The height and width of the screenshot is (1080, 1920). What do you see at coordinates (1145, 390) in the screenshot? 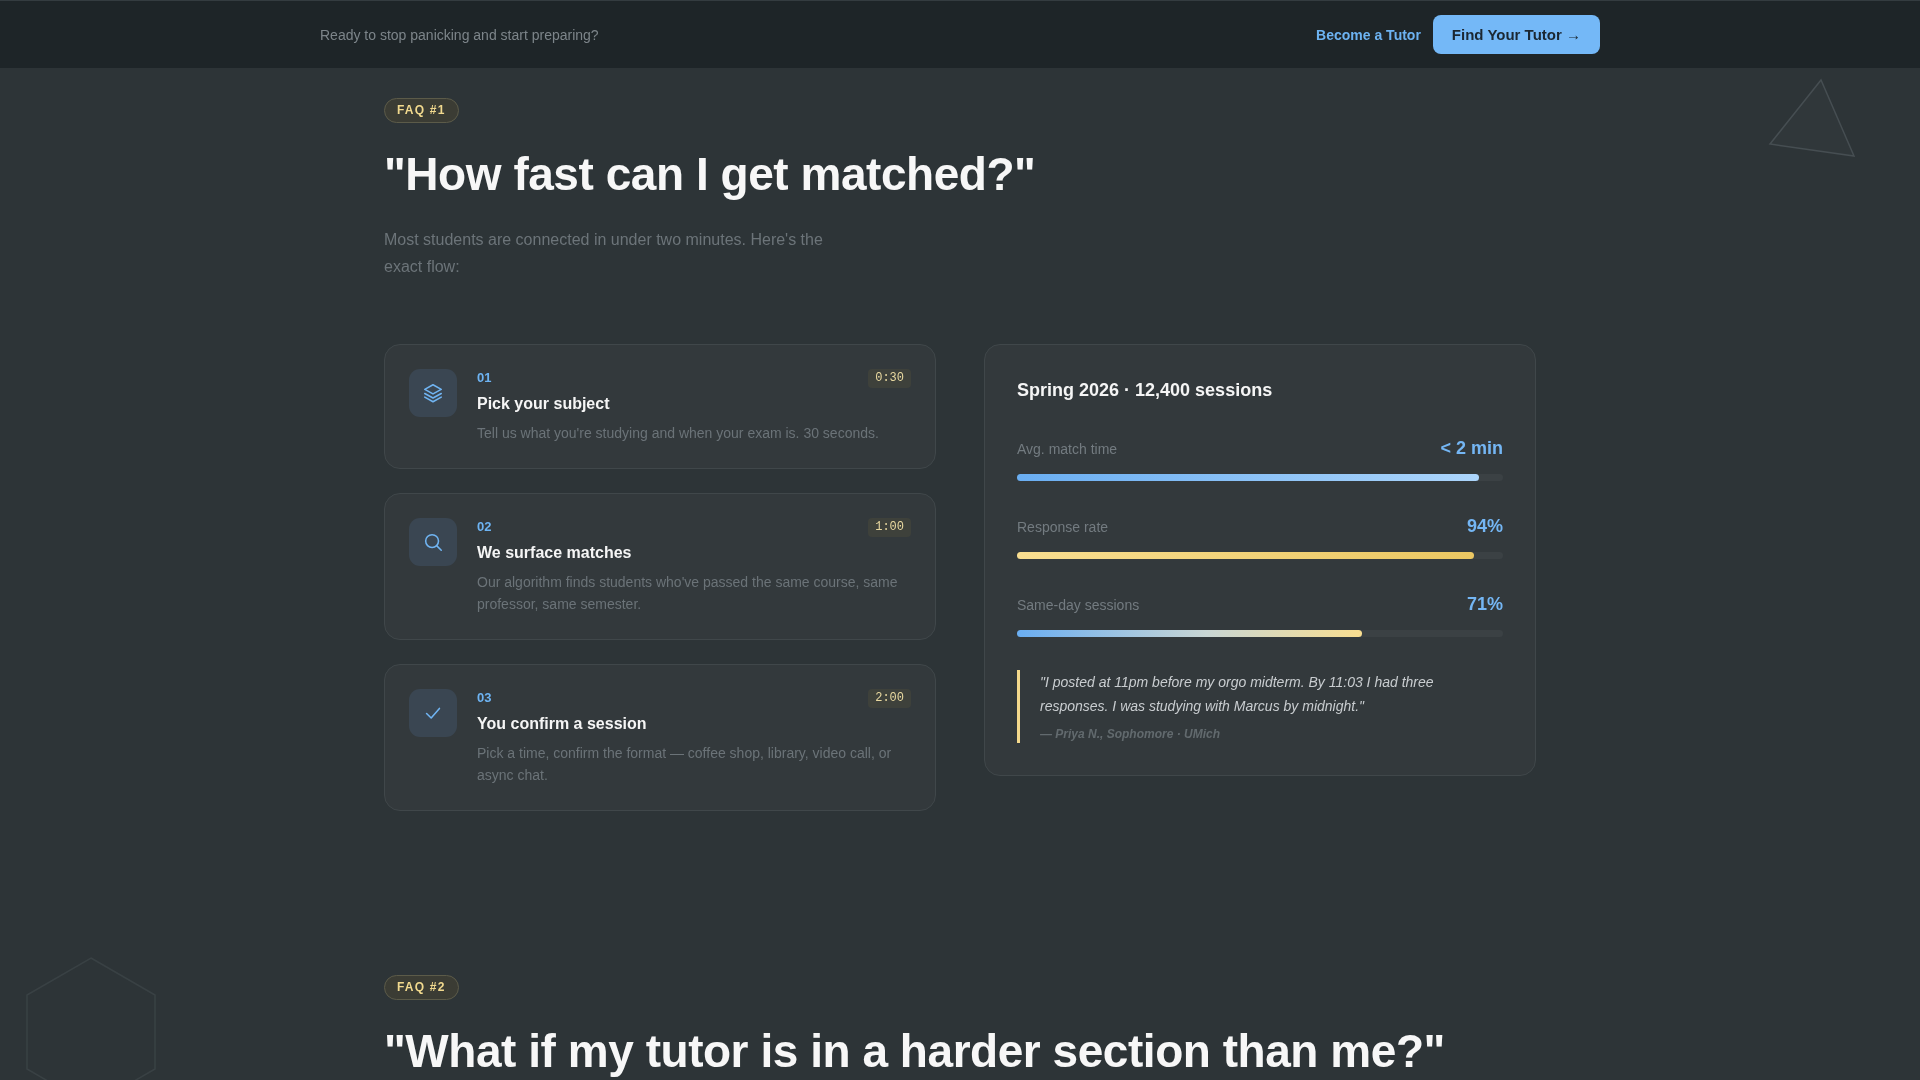
I see `stats-title: Spring 2026 · 12,400 sessions` at bounding box center [1145, 390].